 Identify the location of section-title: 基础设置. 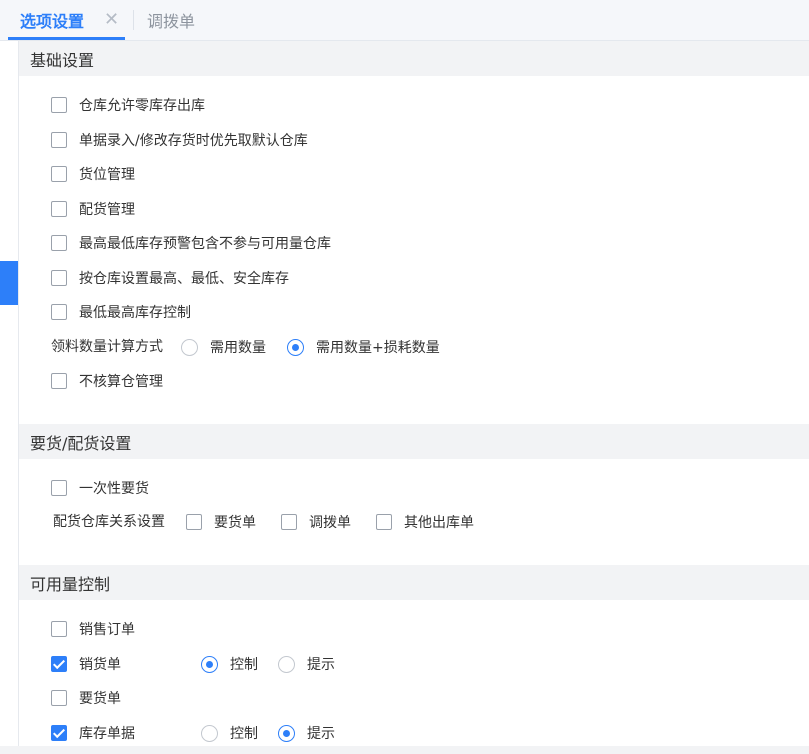
(62, 60).